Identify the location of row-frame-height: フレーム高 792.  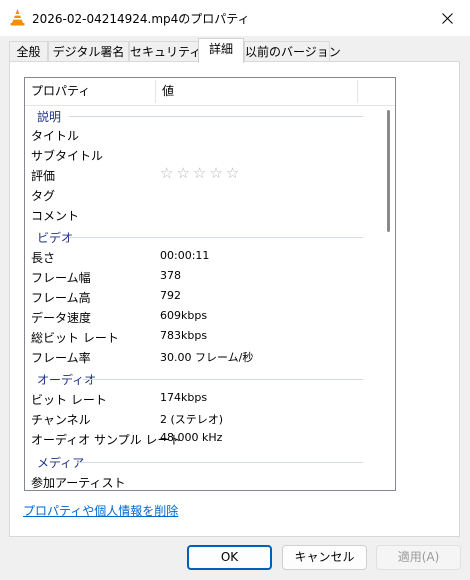
(204, 297).